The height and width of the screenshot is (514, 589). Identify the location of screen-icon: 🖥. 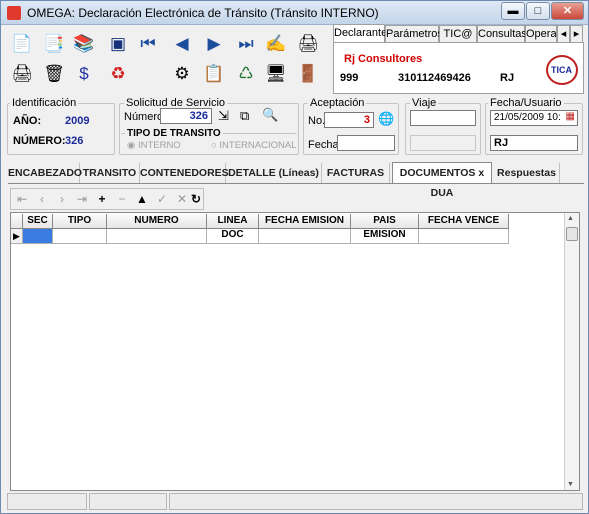
(276, 74).